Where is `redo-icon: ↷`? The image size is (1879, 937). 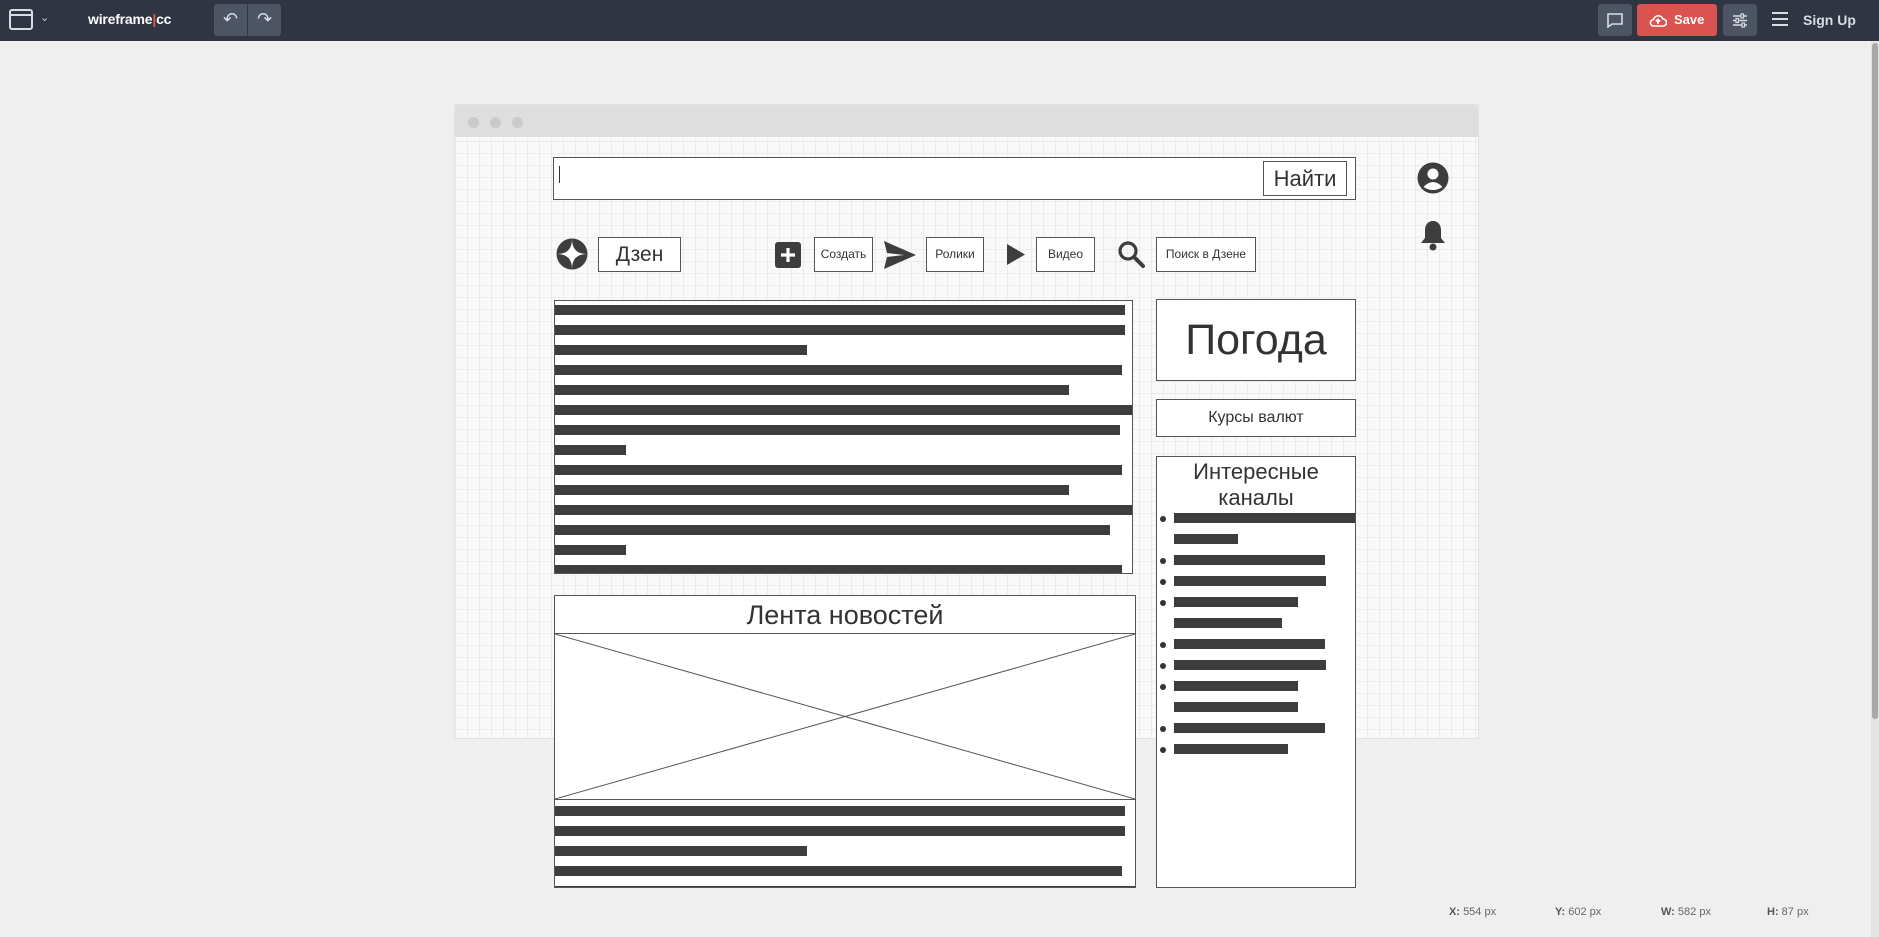 redo-icon: ↷ is located at coordinates (264, 19).